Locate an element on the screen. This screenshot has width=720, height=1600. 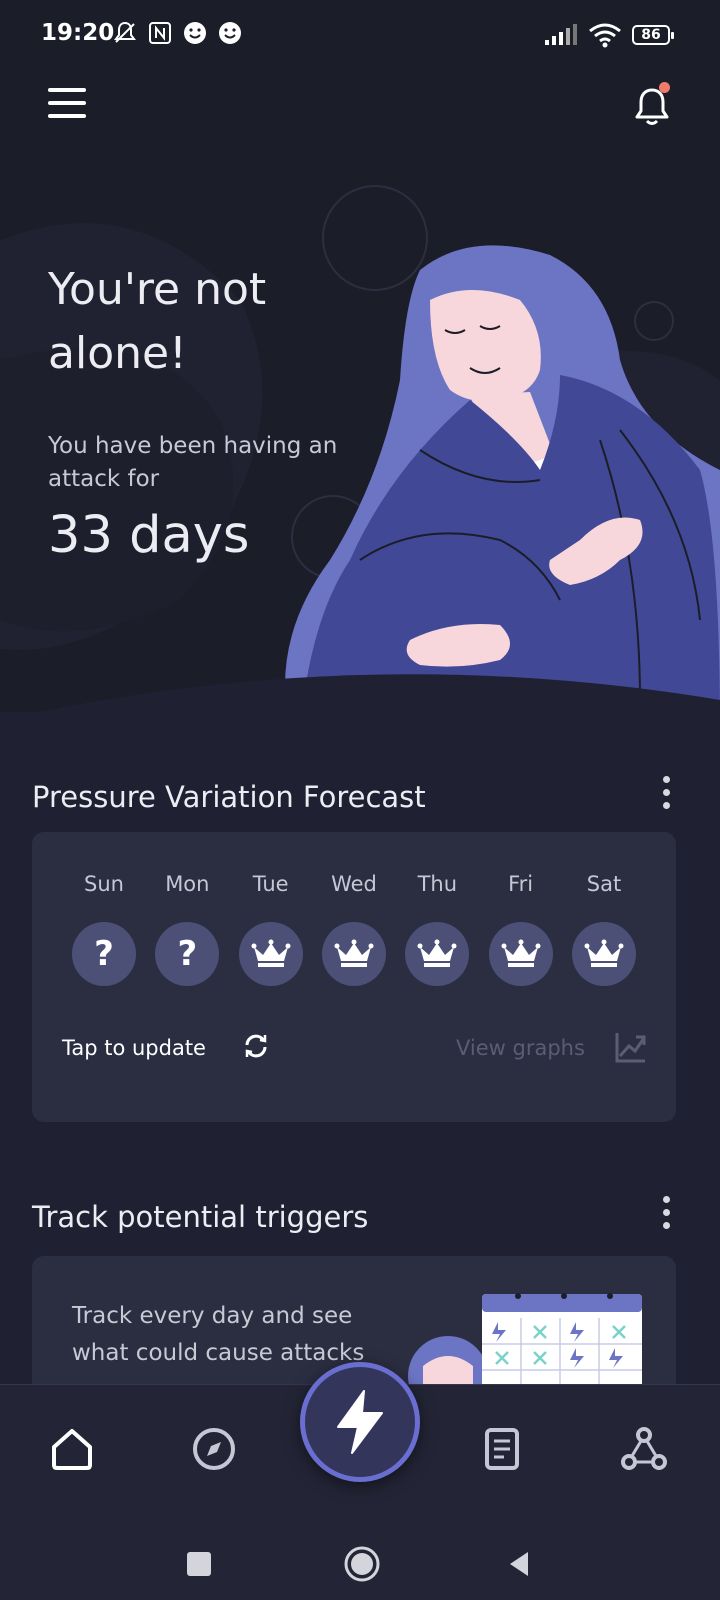
nfc-icon is located at coordinates (160, 33).